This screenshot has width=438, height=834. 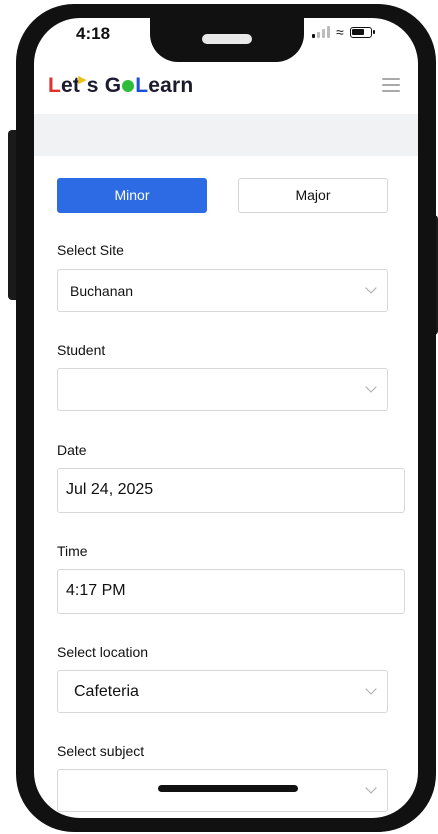 What do you see at coordinates (222, 389) in the screenshot?
I see `student-select` at bounding box center [222, 389].